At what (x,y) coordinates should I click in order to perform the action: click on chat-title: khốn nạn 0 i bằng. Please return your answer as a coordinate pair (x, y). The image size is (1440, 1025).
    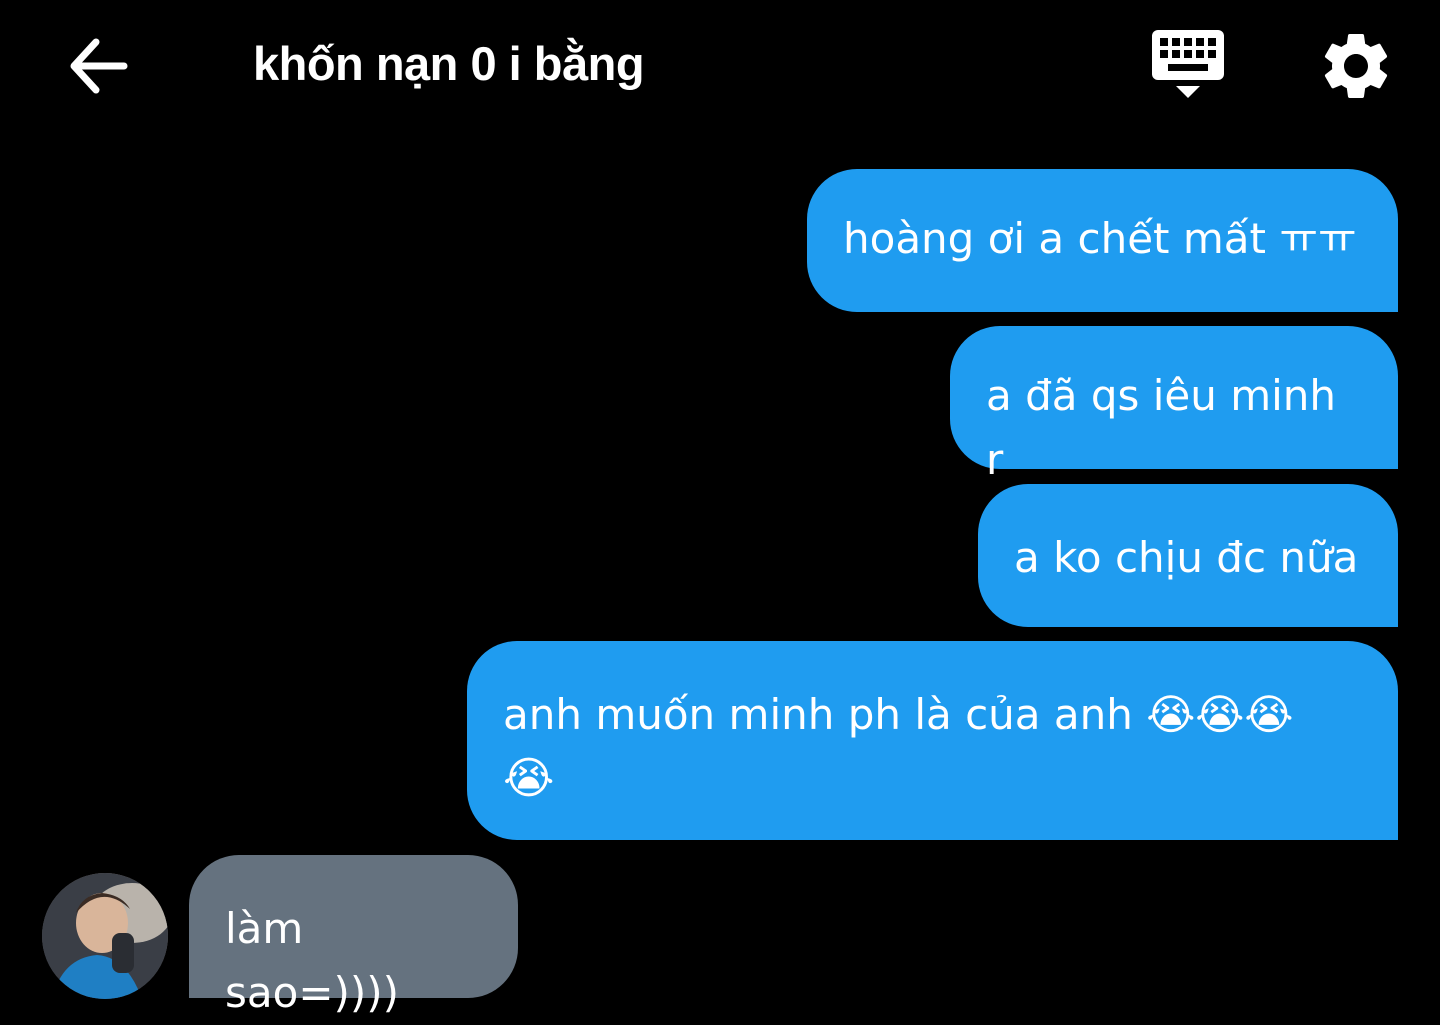
    Looking at the image, I should click on (449, 63).